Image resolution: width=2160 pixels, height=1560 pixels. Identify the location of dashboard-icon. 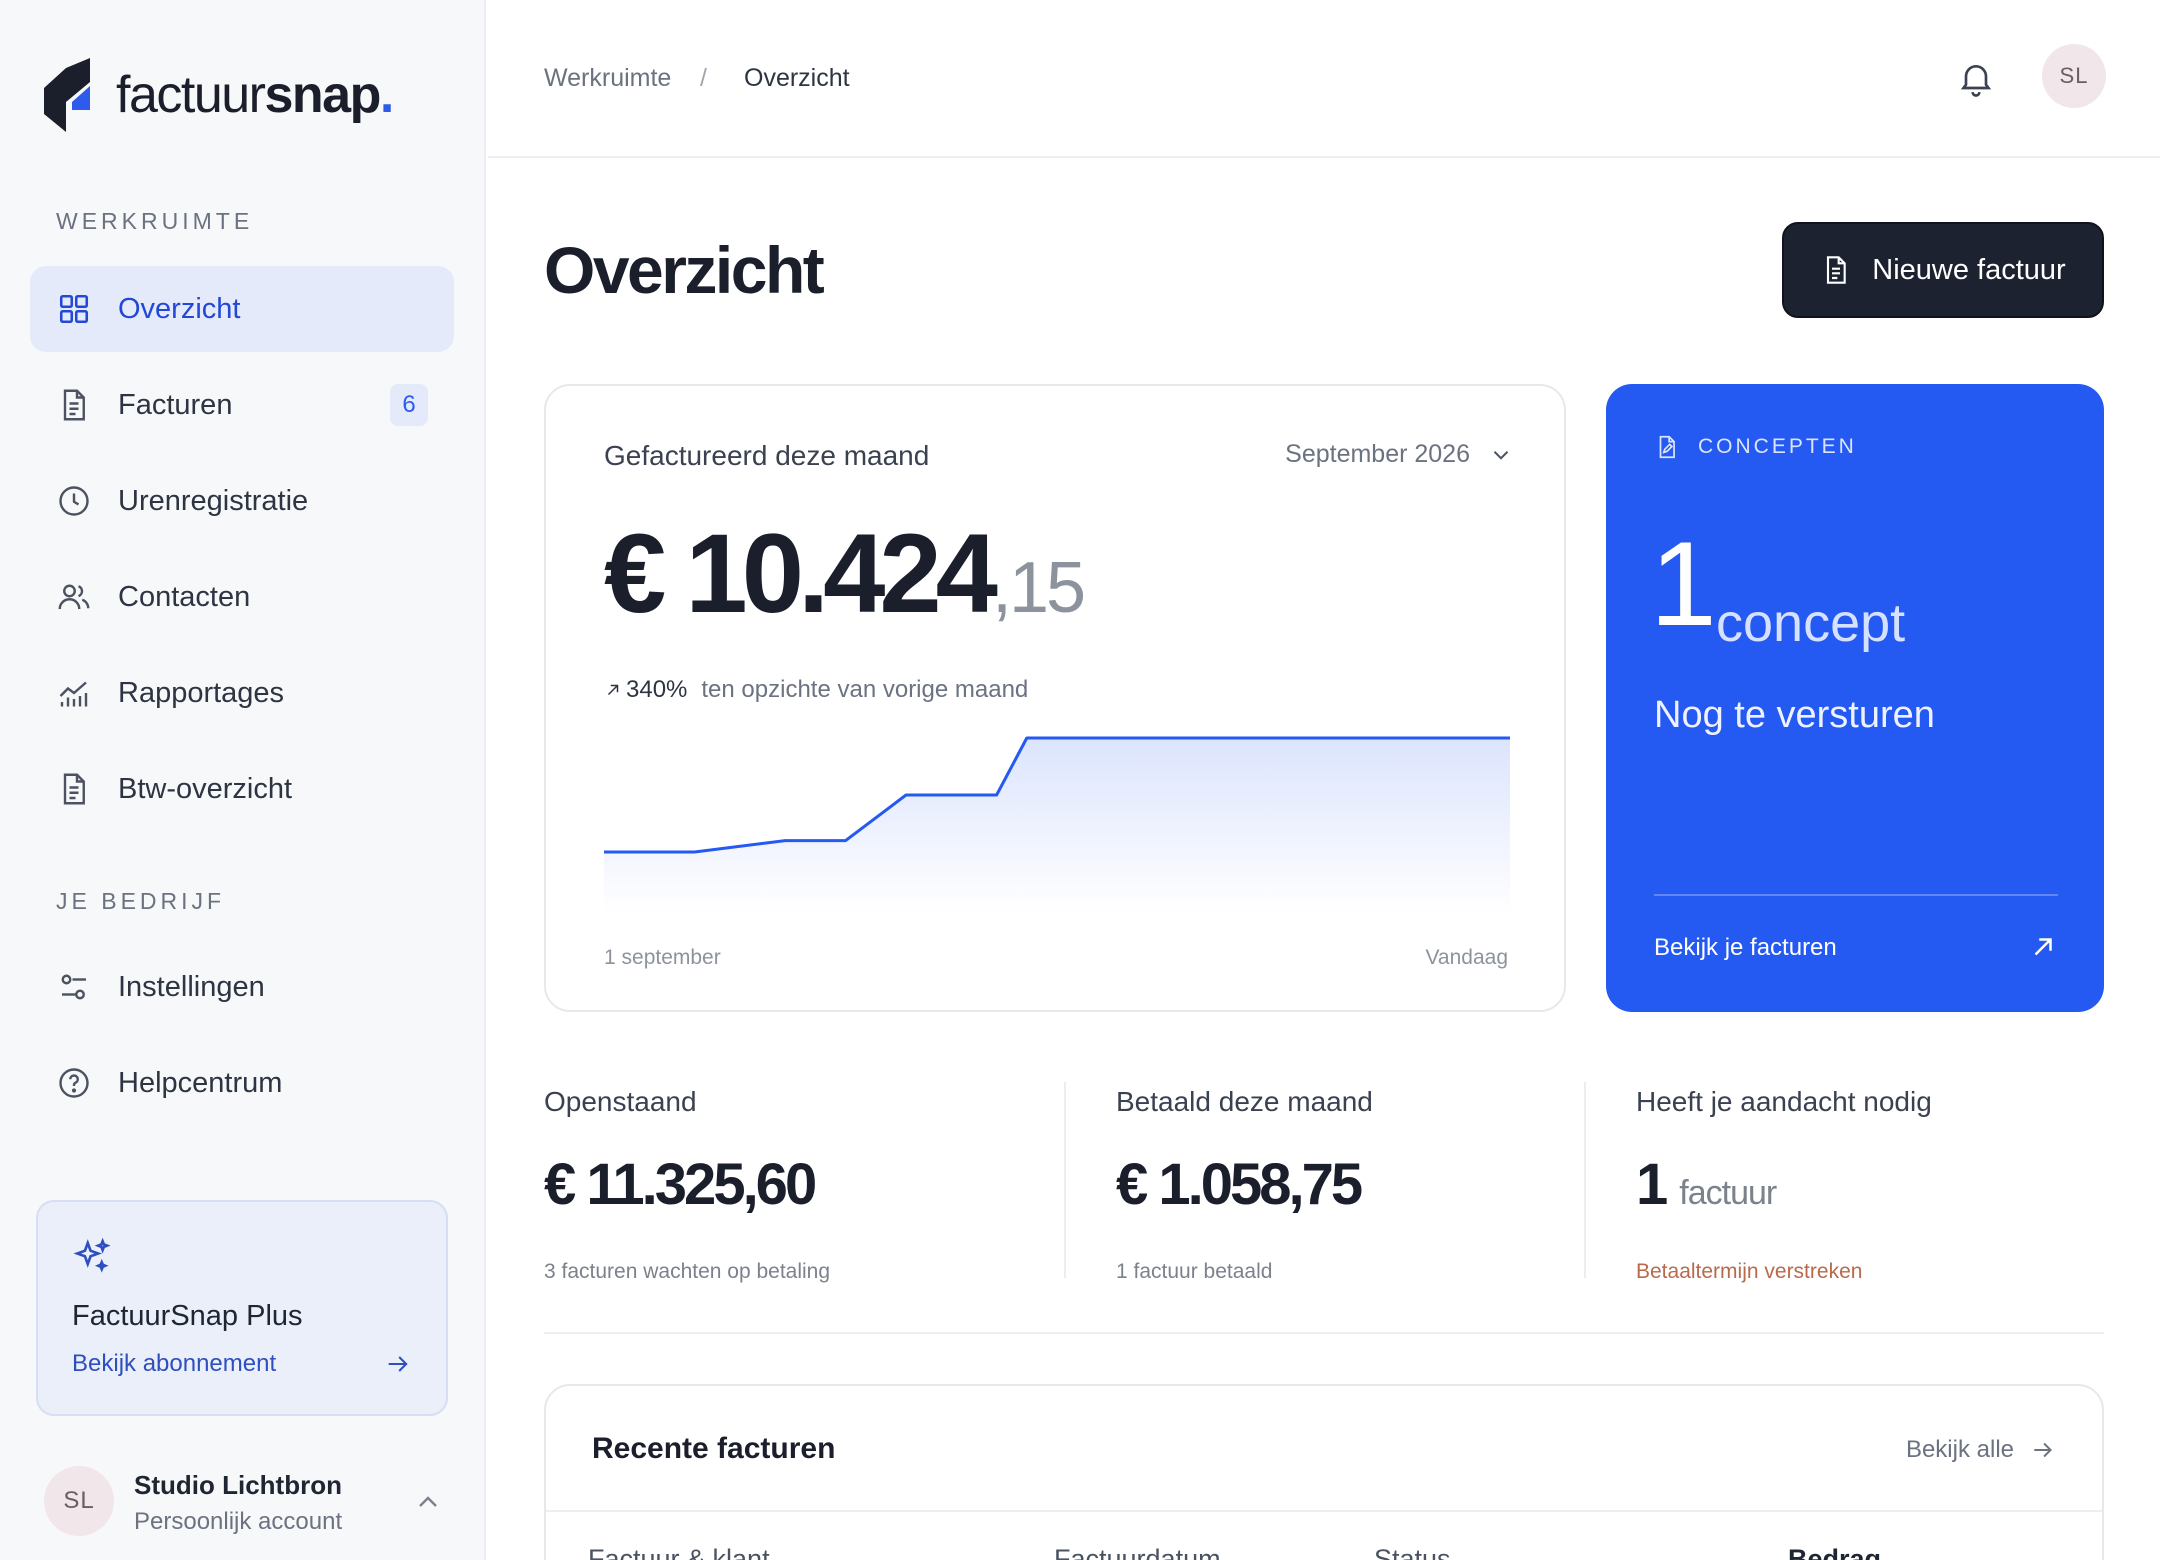
(74, 309).